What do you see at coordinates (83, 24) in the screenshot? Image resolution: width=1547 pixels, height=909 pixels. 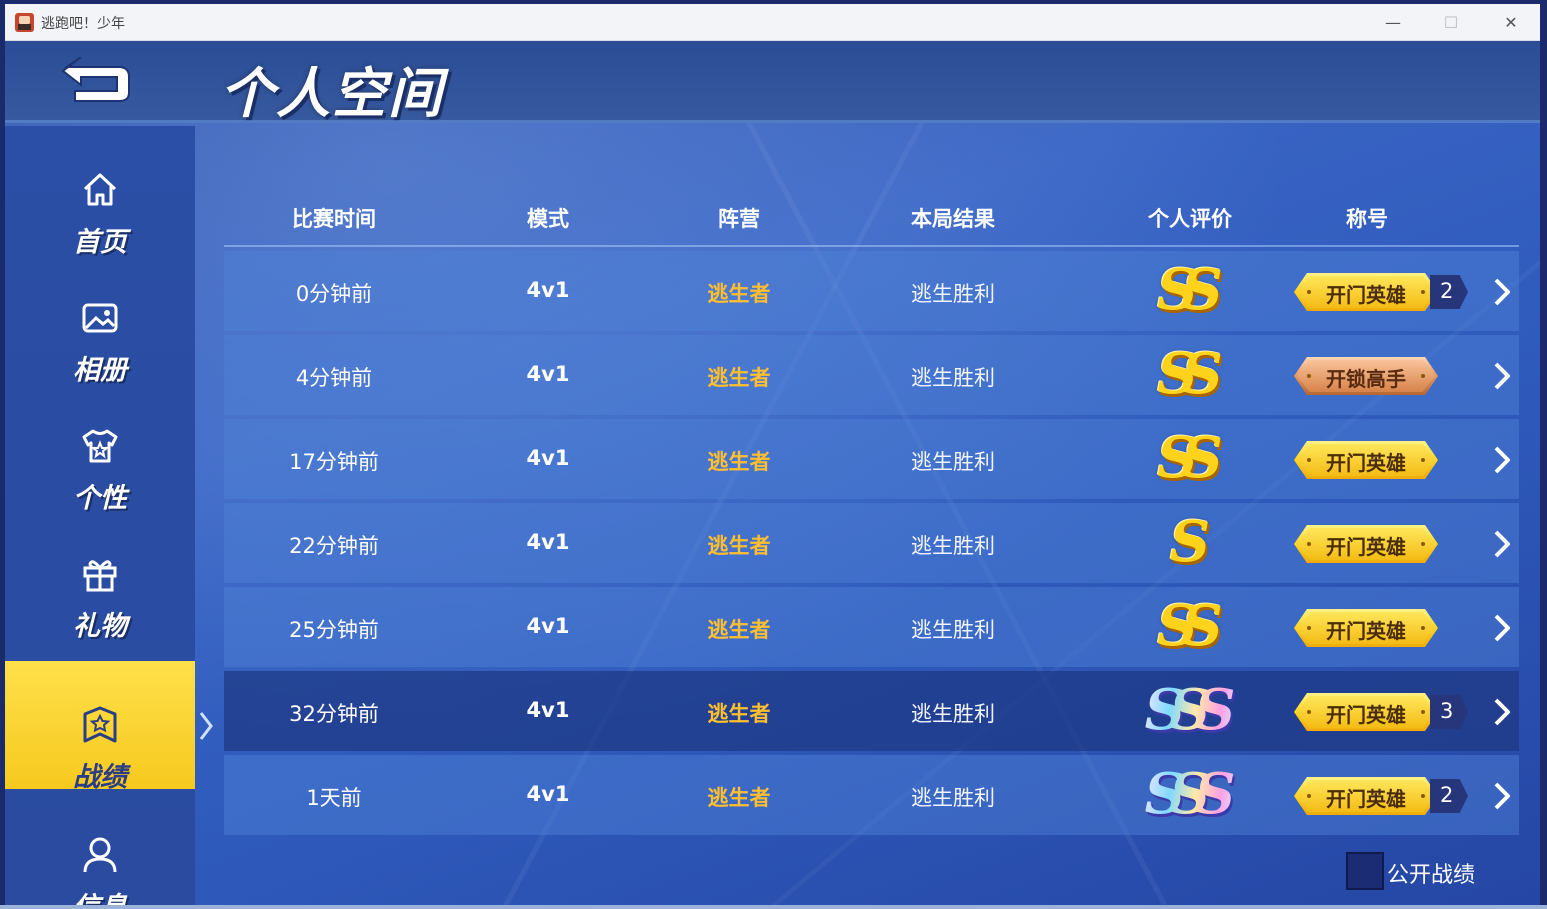 I see `window-title: 逃跑吧！少年` at bounding box center [83, 24].